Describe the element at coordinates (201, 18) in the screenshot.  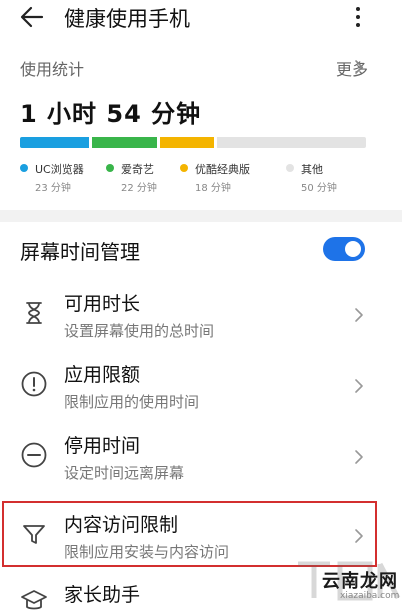
I see `top-bar: 健康使用手机` at that location.